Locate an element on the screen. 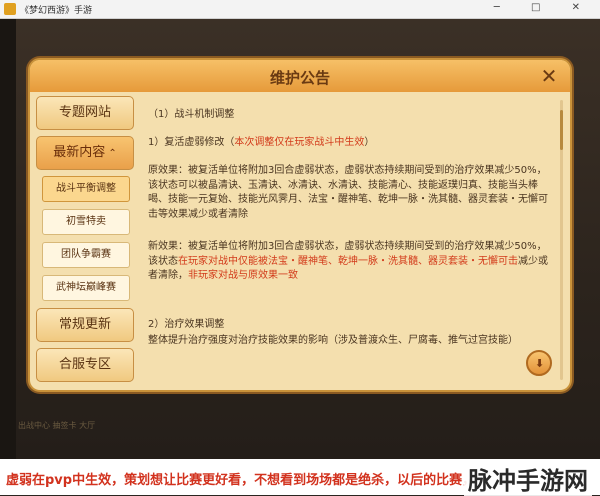 Image resolution: width=600 pixels, height=496 pixels. window-controls: ─ □ ✕ is located at coordinates (544, 7).